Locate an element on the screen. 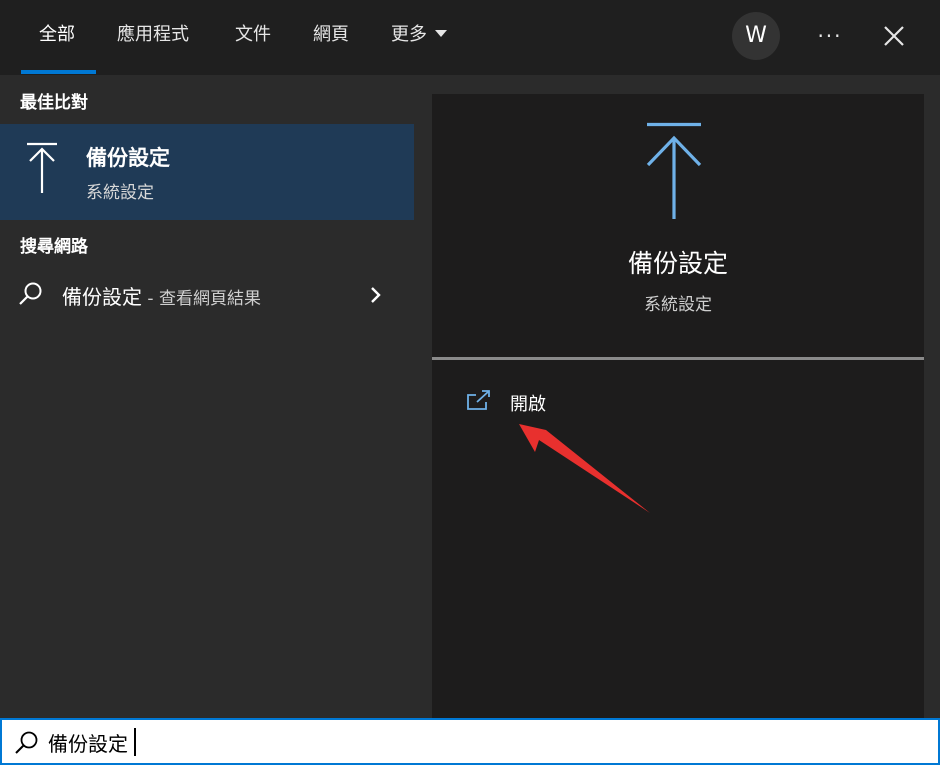 Image resolution: width=940 pixels, height=765 pixels. web-search-item: 備份設定 - 查看網頁結果 is located at coordinates (207, 295).